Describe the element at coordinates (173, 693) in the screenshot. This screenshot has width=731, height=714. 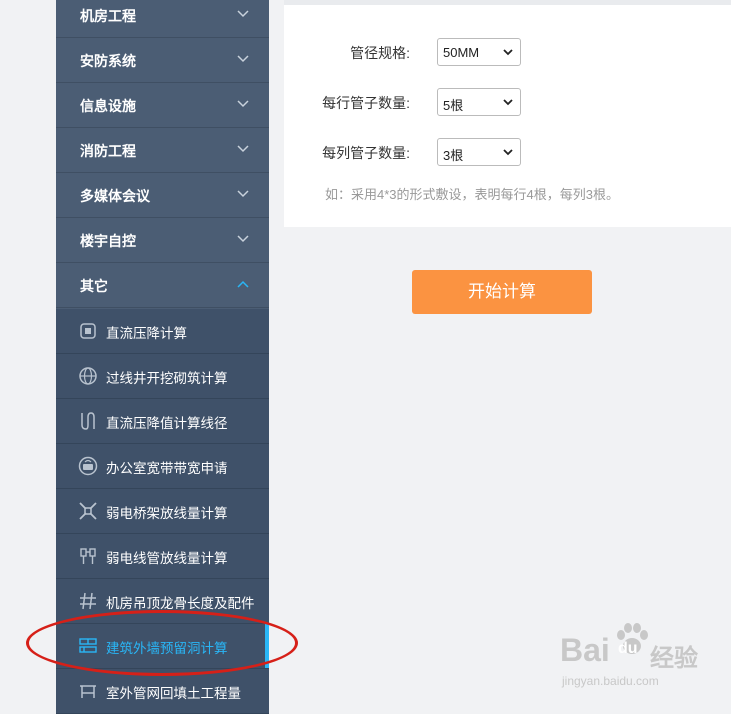
I see `sub-item-label: 室外管网回填土工程量` at that location.